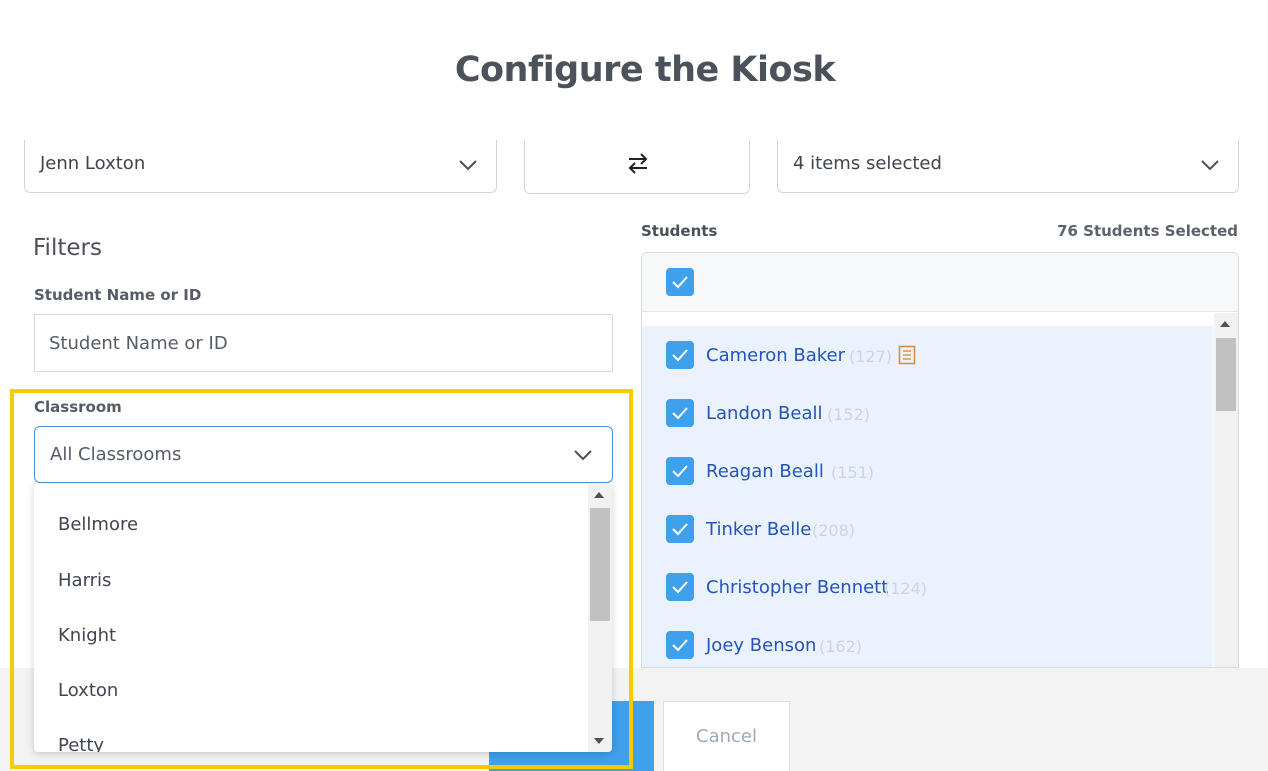 The height and width of the screenshot is (771, 1268). What do you see at coordinates (260, 166) in the screenshot?
I see `teacher-select: Jenn Loxton` at bounding box center [260, 166].